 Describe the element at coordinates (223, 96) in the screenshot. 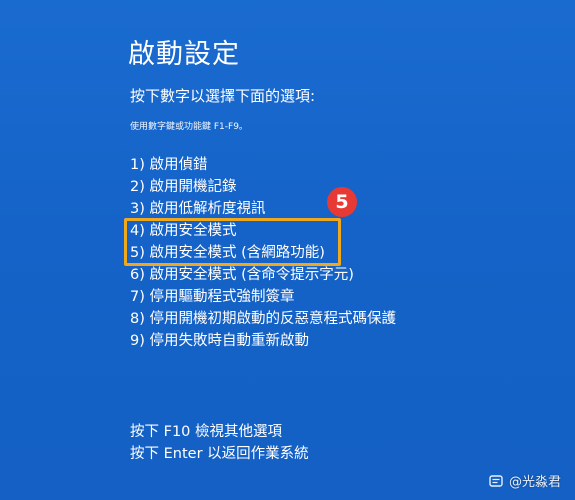

I see `instruction-text: 按下數字以選擇下面的選項:` at that location.